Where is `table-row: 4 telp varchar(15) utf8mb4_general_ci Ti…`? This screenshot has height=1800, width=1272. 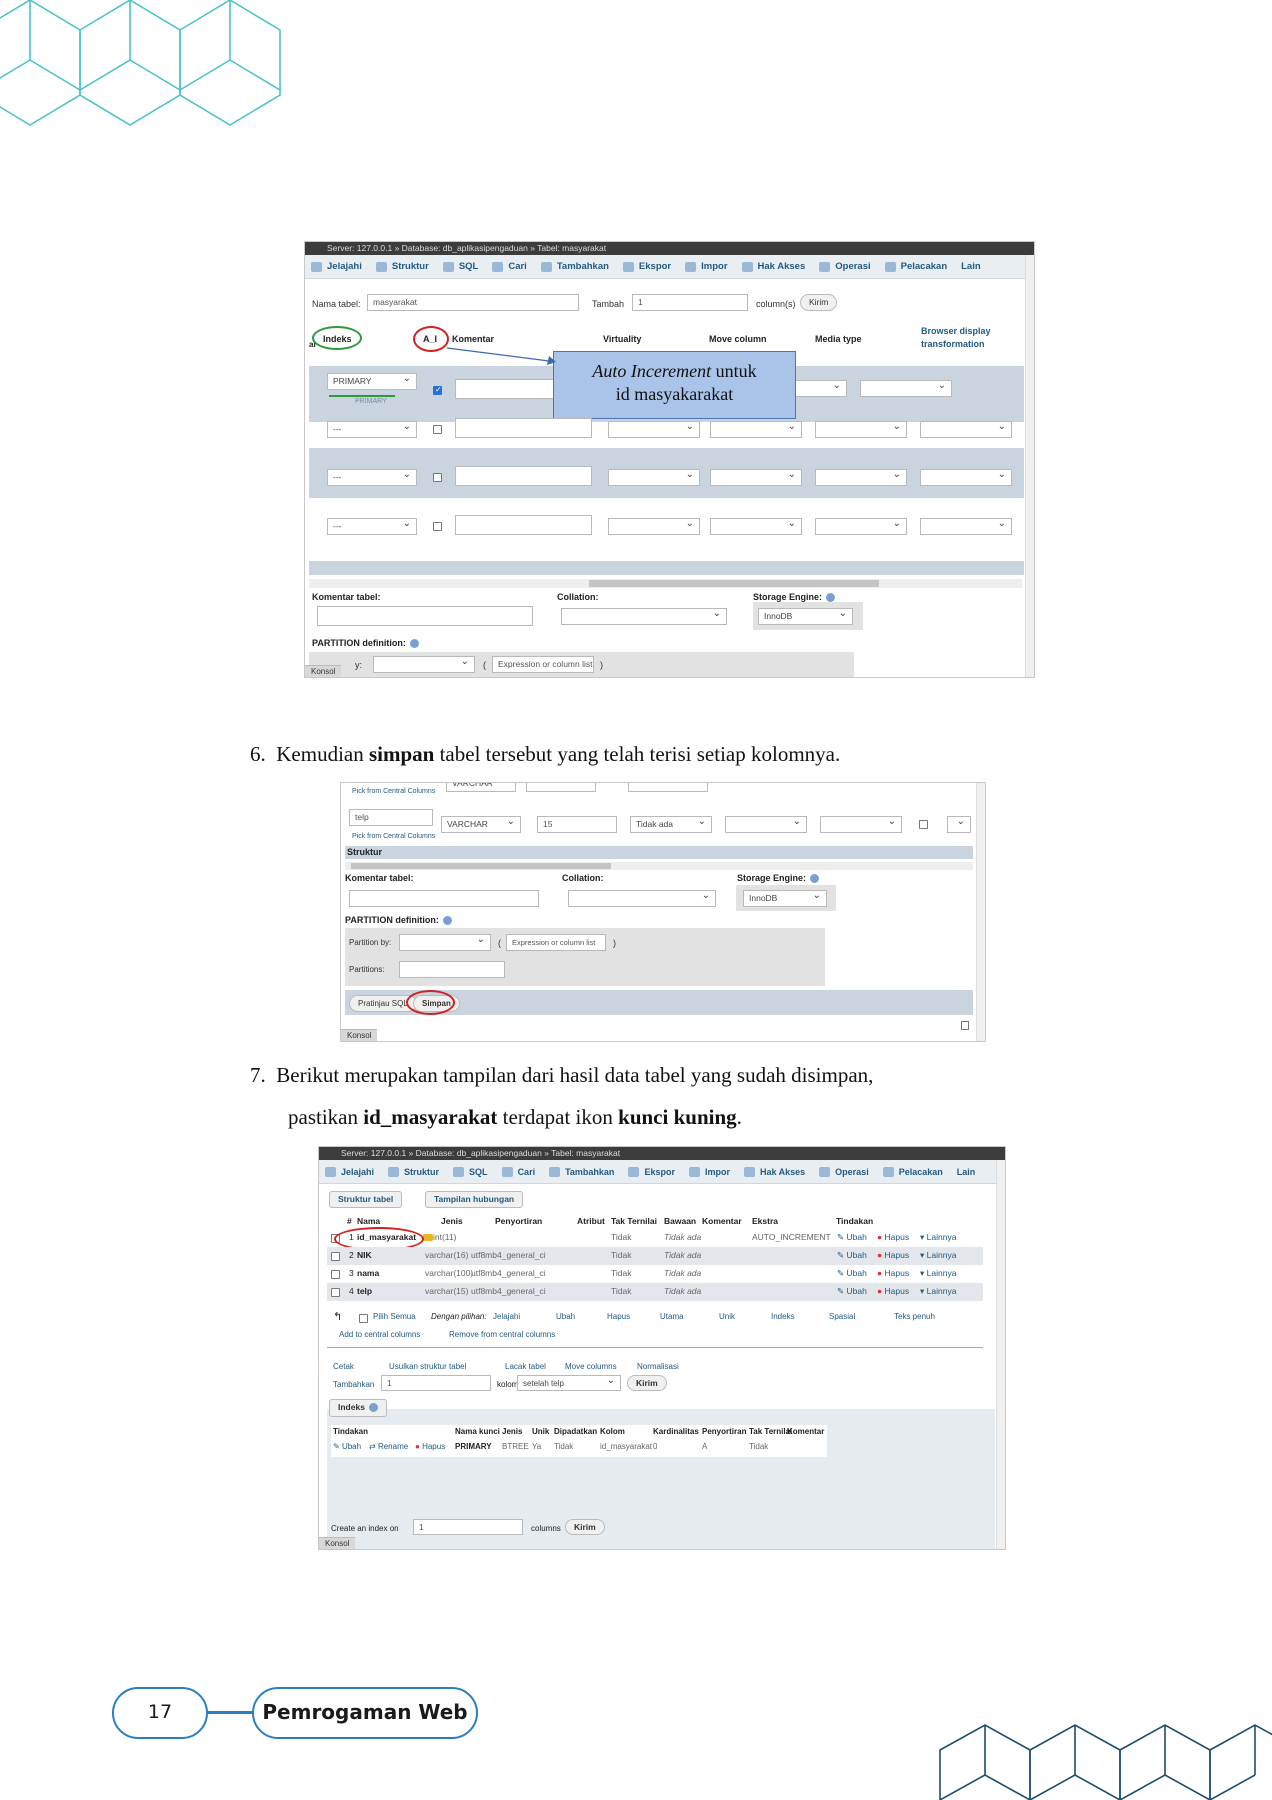
table-row: 4 telp varchar(15) utf8mb4_general_ci Ti… is located at coordinates (655, 1292).